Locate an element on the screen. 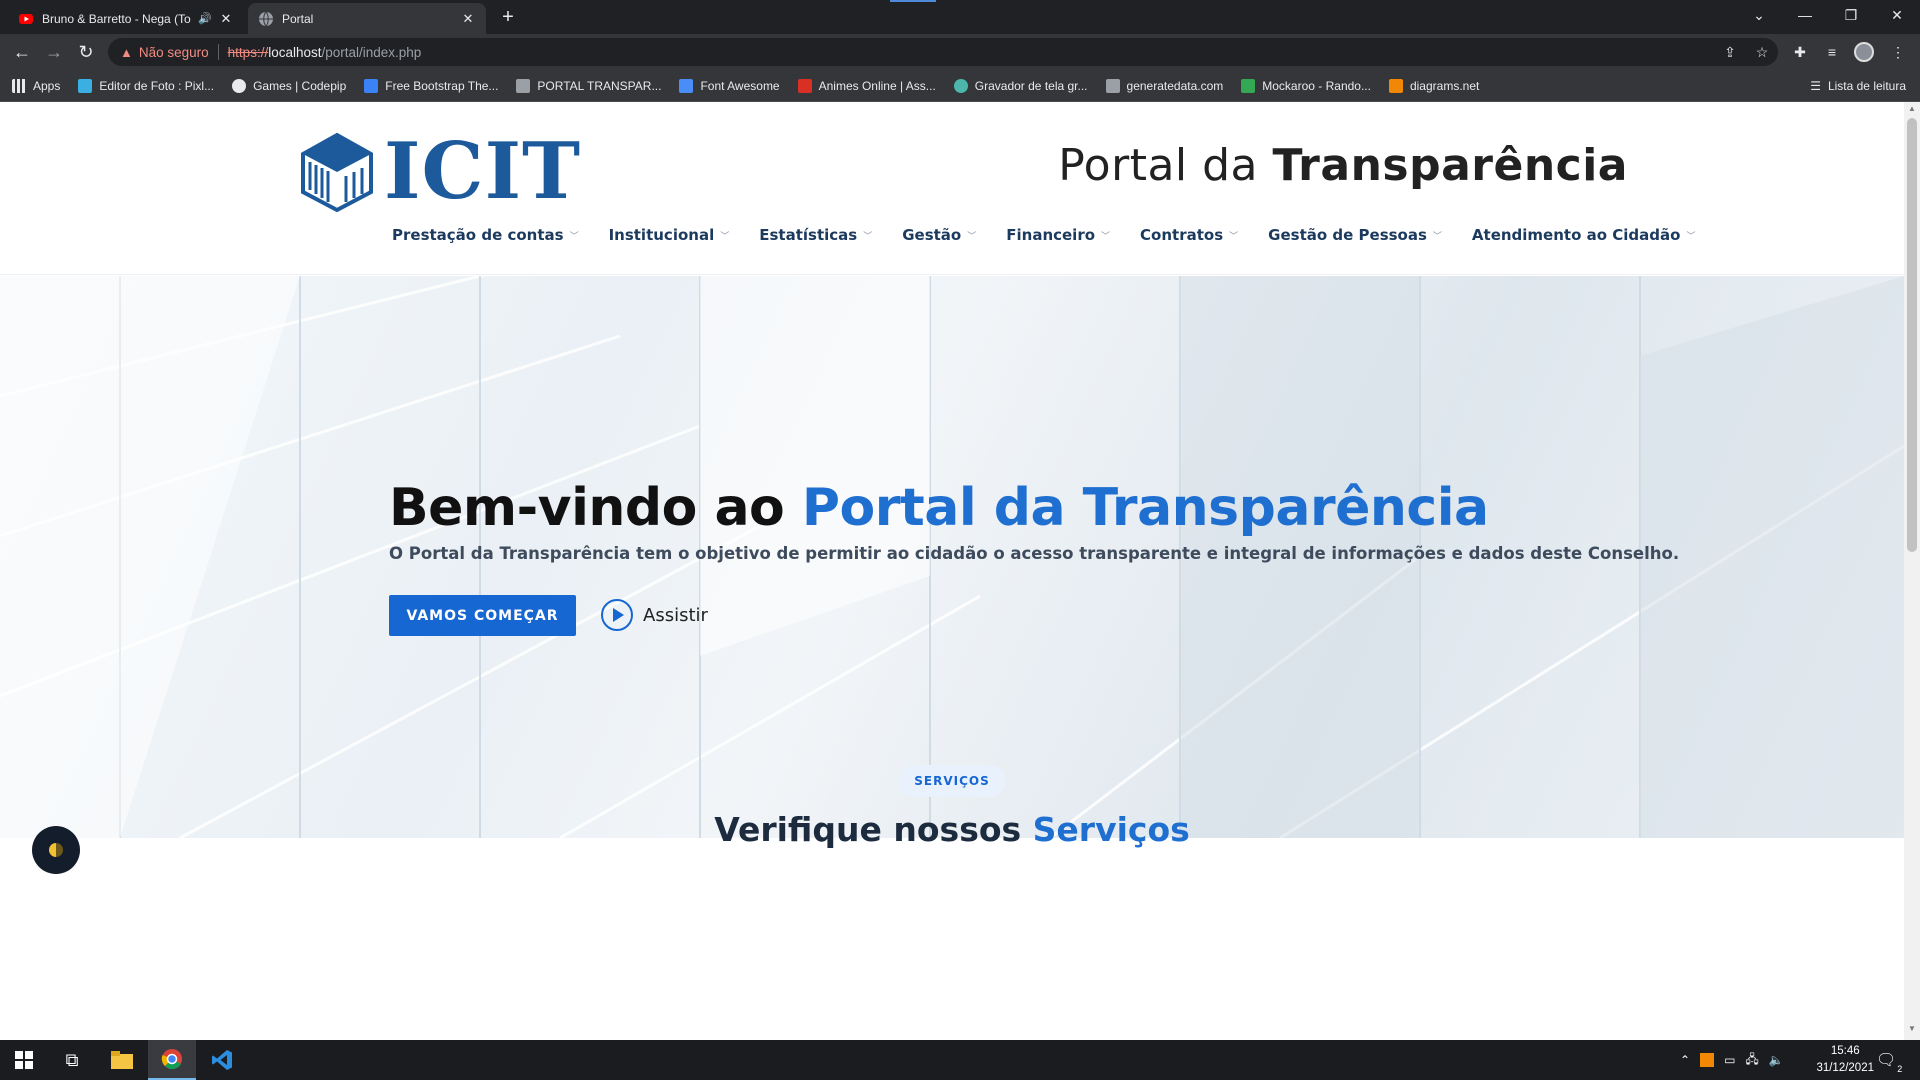 Image resolution: width=1920 pixels, height=1080 pixels. play-icon is located at coordinates (617, 615).